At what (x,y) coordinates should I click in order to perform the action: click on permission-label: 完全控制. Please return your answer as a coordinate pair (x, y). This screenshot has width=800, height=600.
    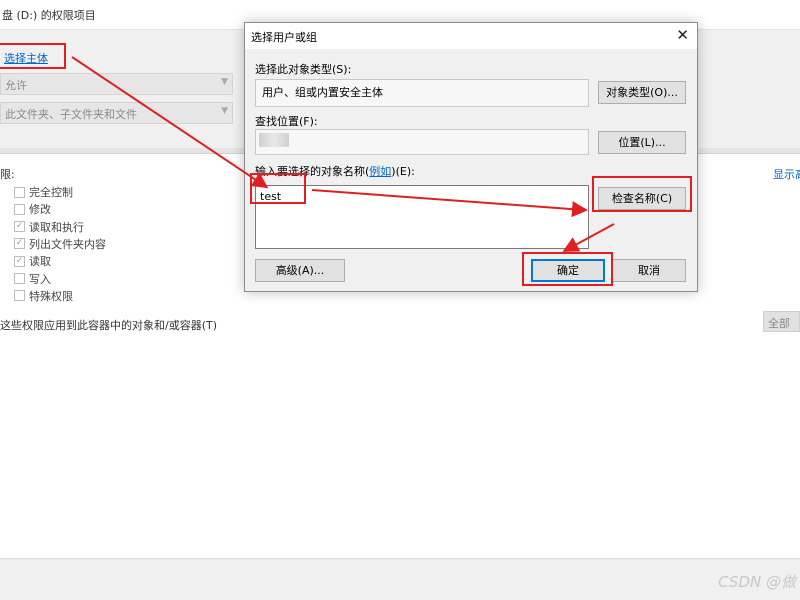
    Looking at the image, I should click on (51, 192).